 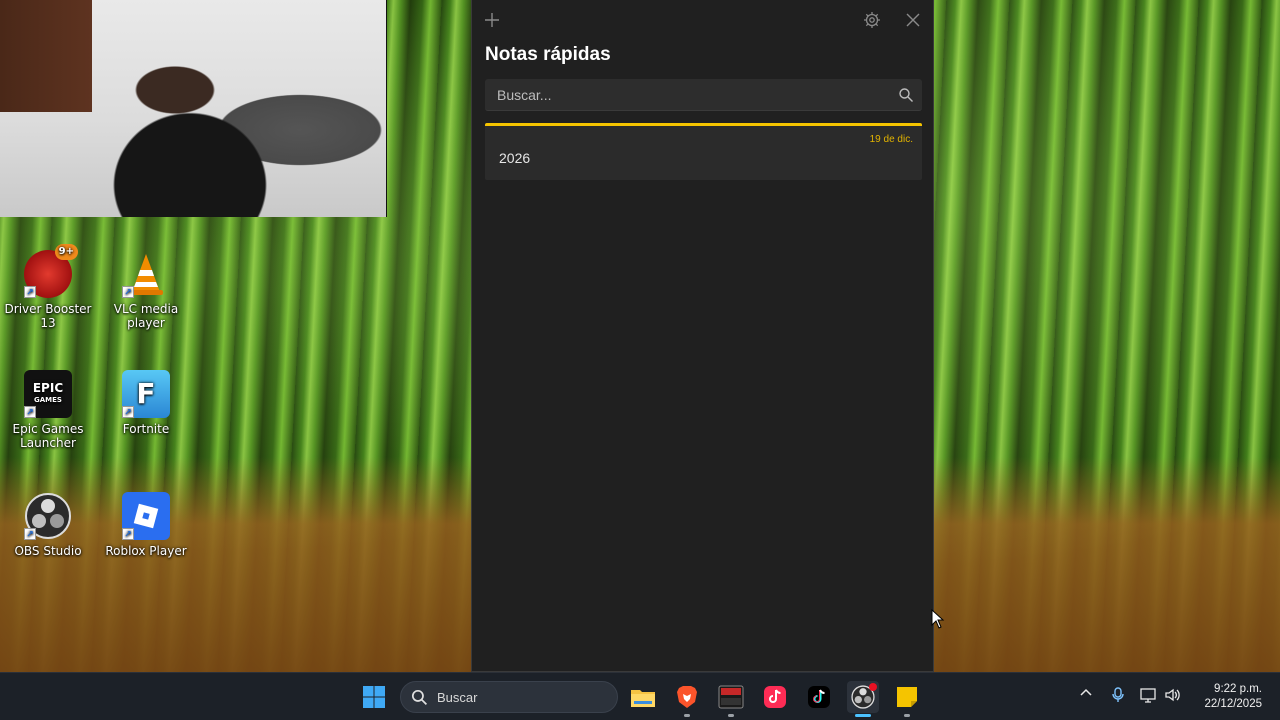 I want to click on close-icon, so click(x=913, y=20).